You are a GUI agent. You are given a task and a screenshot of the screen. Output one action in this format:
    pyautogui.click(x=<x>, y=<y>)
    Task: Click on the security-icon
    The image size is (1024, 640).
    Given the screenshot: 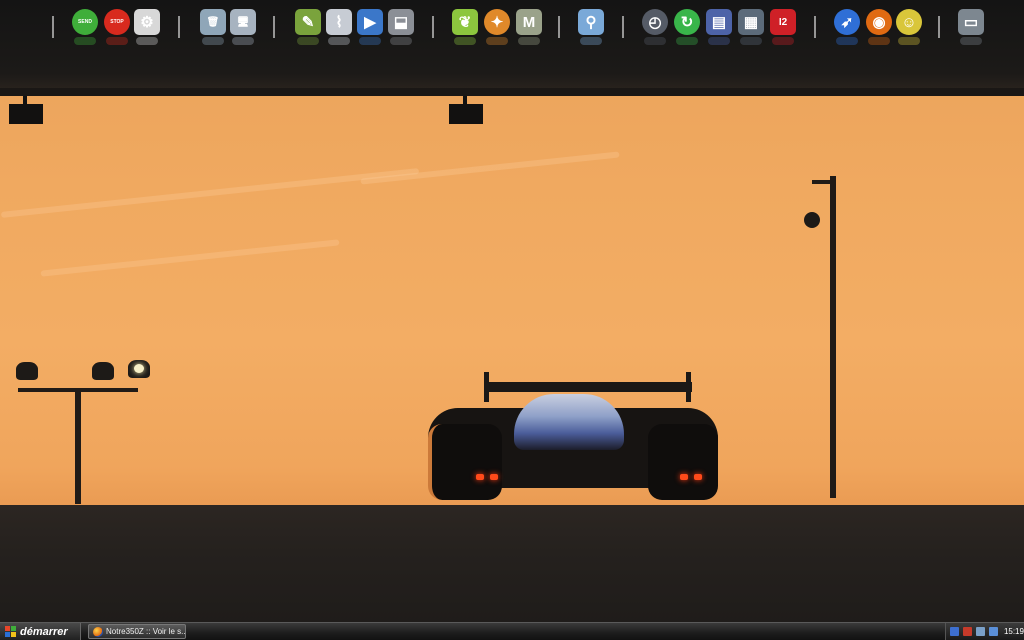 What is the action you would take?
    pyautogui.click(x=967, y=631)
    